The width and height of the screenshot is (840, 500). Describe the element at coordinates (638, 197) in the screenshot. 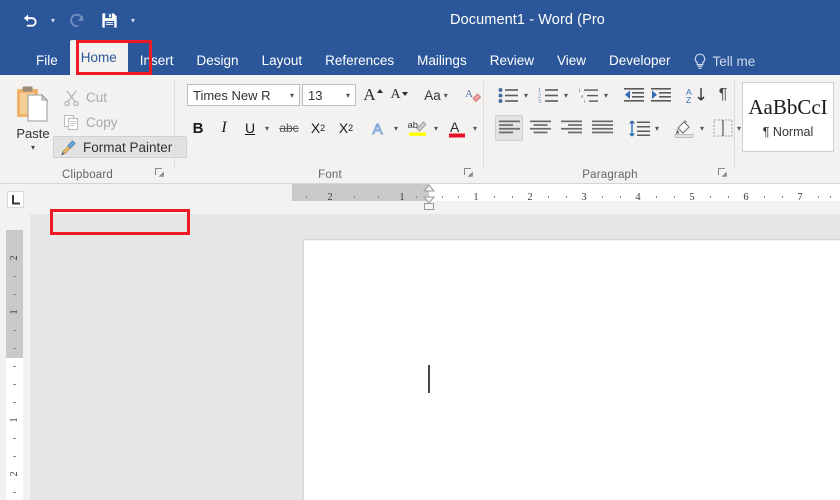

I see `hruler-tick-4: 4` at that location.